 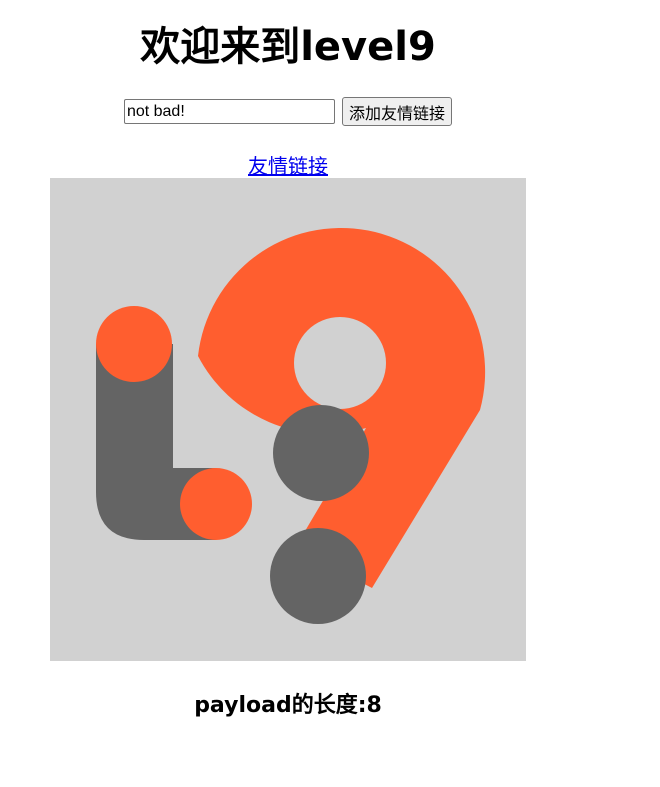 I want to click on logo-l-foot-dot, so click(x=216, y=504).